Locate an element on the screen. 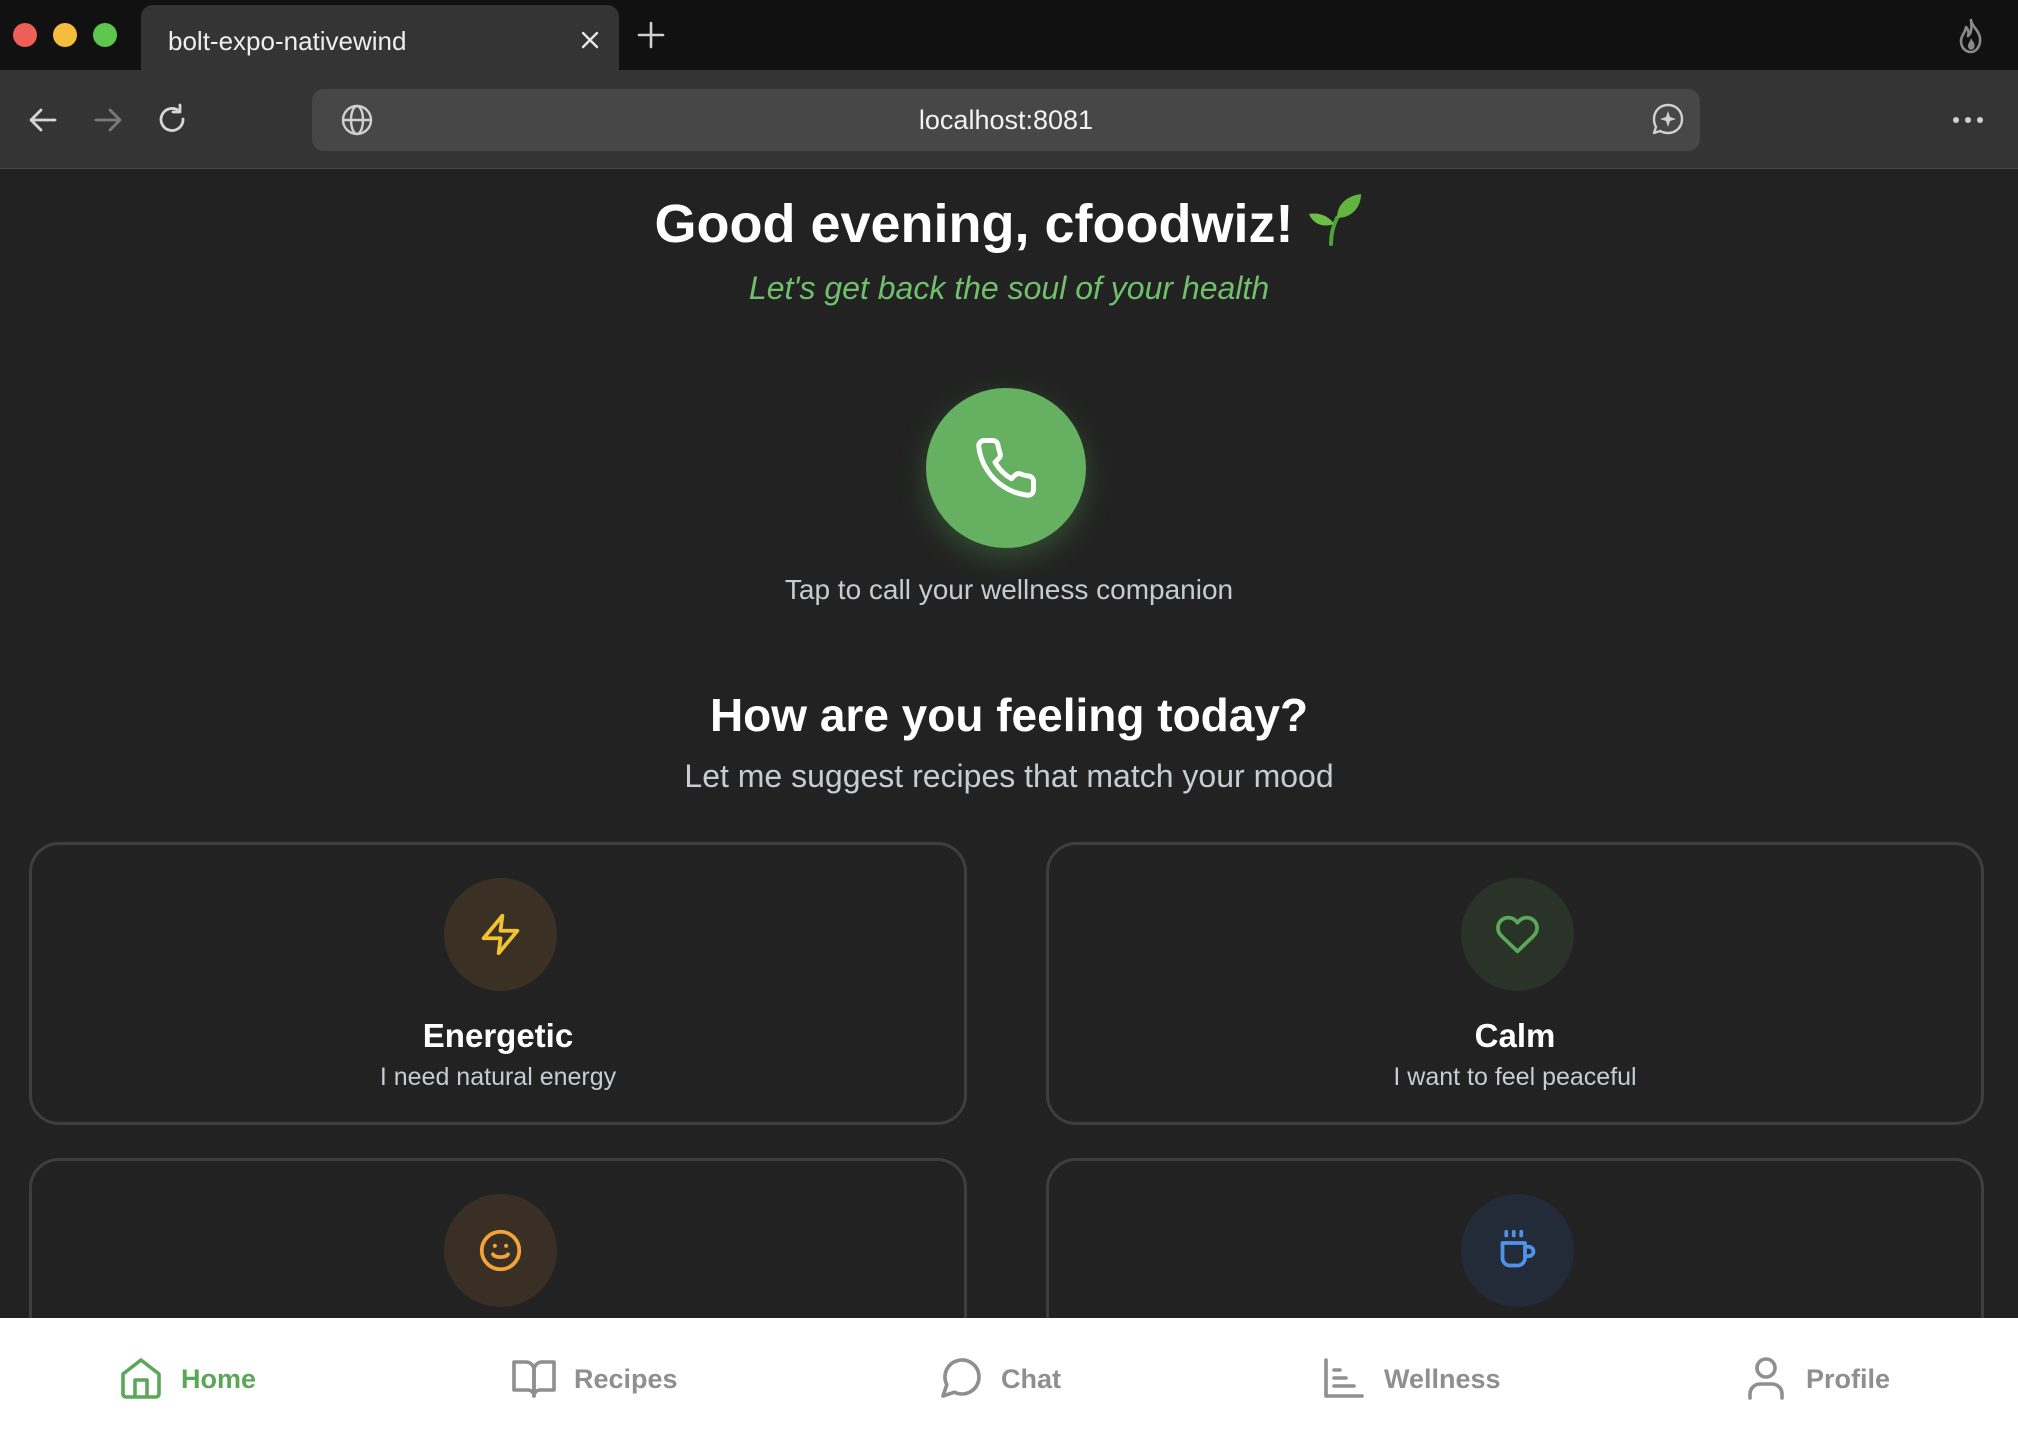  close-icon is located at coordinates (590, 40).